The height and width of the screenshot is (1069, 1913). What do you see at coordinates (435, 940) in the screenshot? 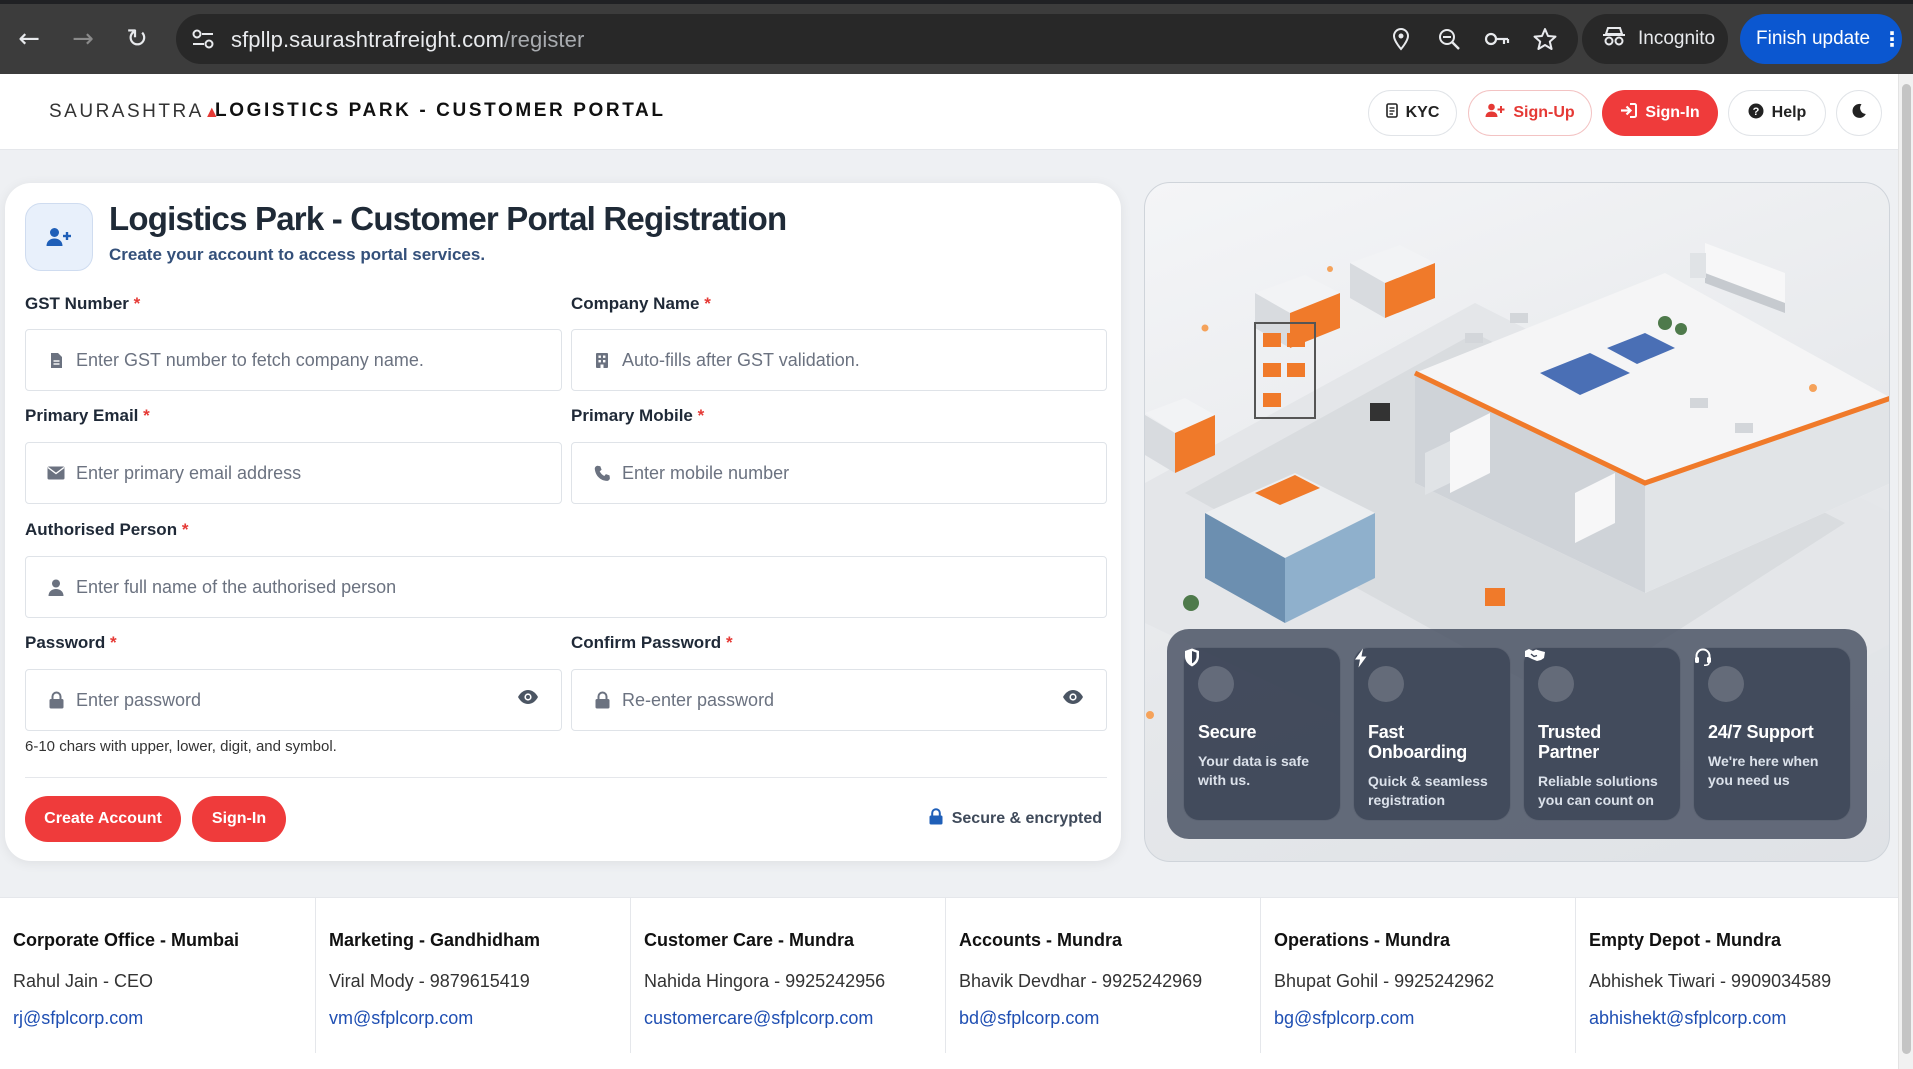
I see `footer-office-title: Marketing - Gandhidham` at bounding box center [435, 940].